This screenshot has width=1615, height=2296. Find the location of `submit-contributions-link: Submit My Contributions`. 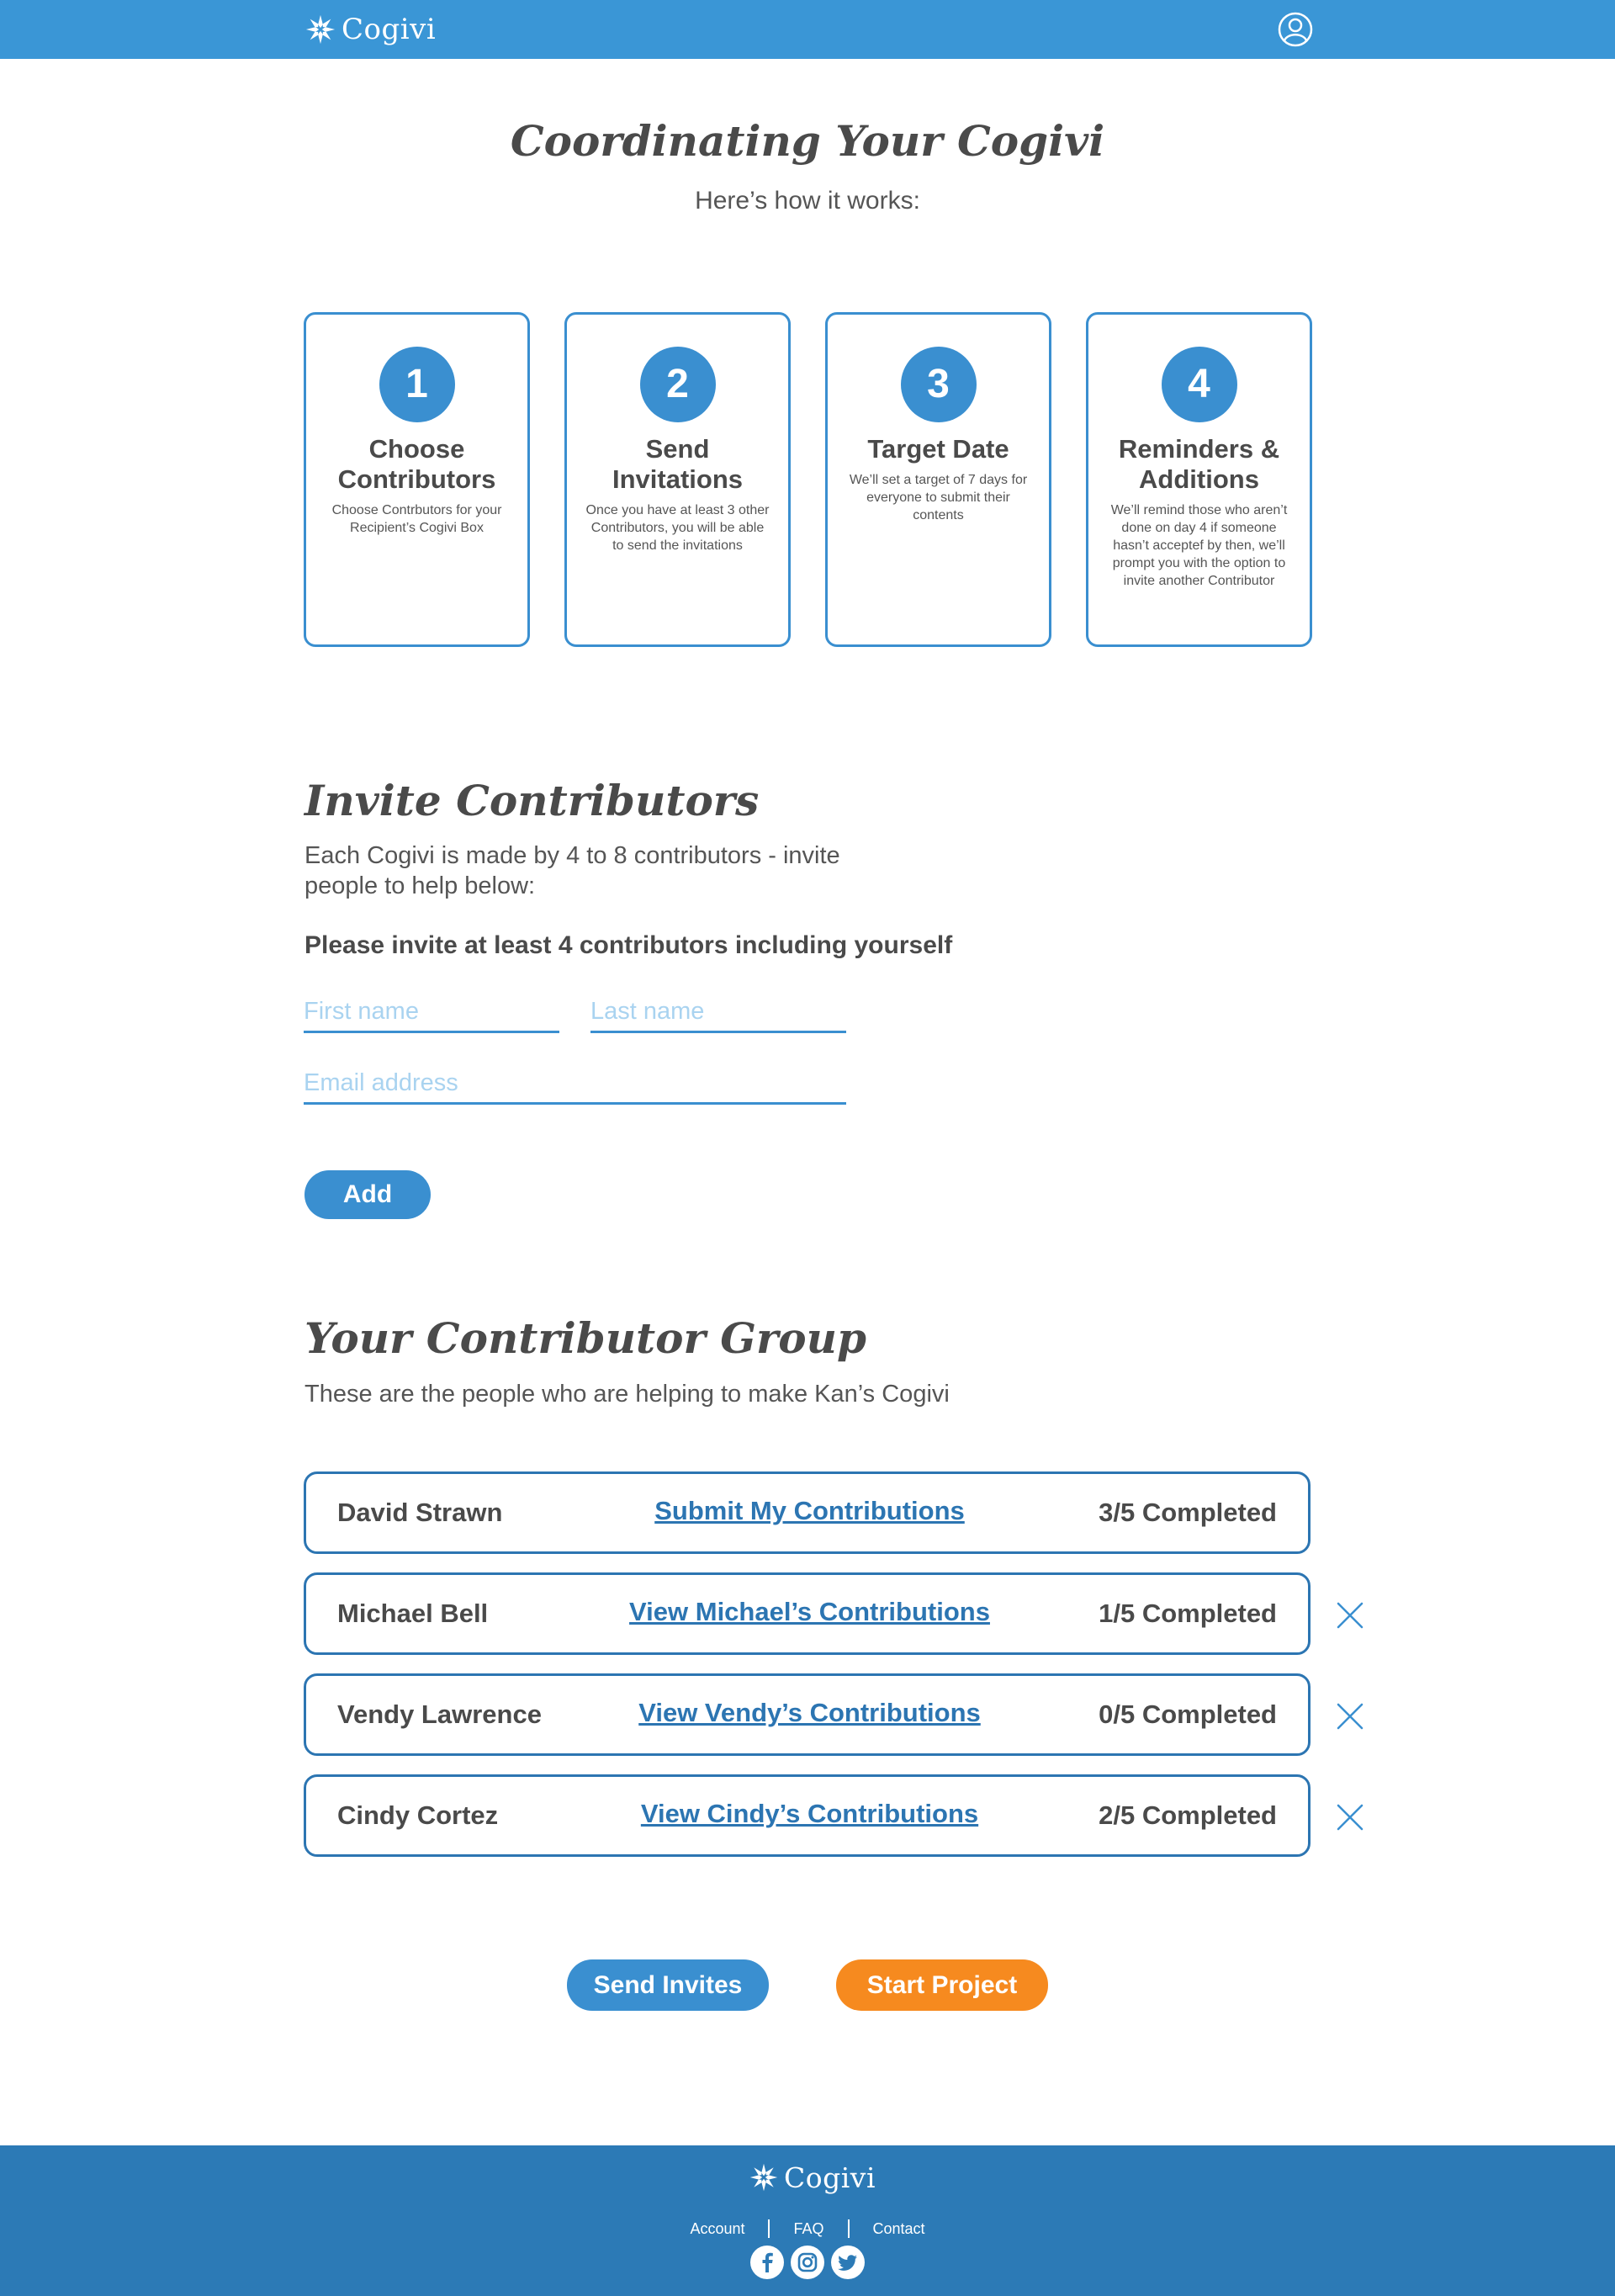

submit-contributions-link: Submit My Contributions is located at coordinates (809, 1511).